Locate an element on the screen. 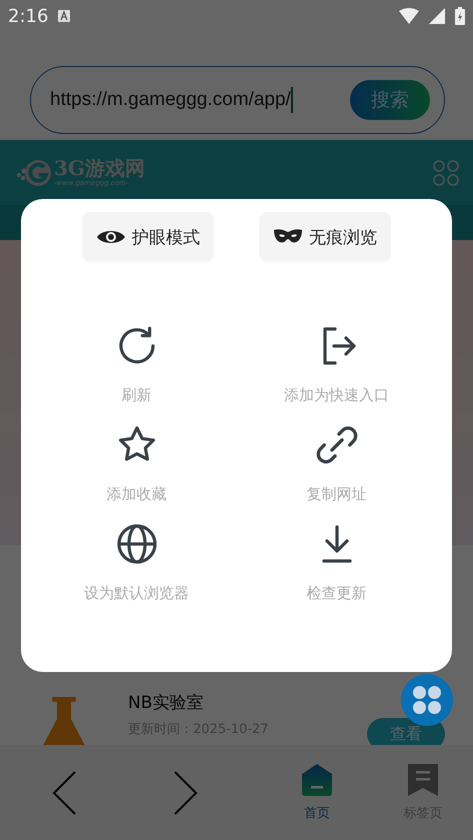  clock: 2:16 is located at coordinates (28, 16).